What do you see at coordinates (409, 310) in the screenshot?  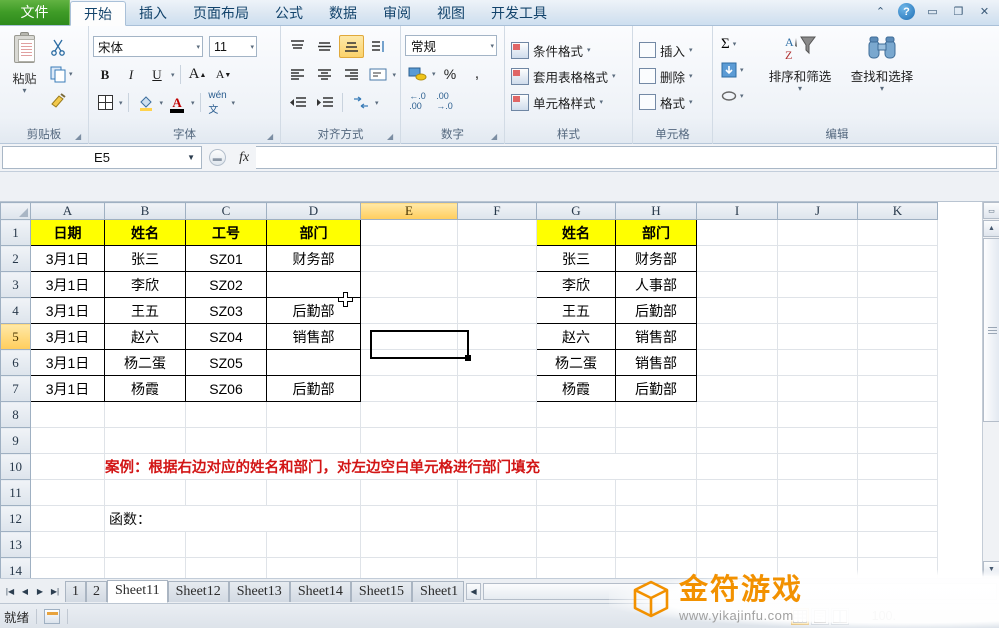 I see `cell-E4` at bounding box center [409, 310].